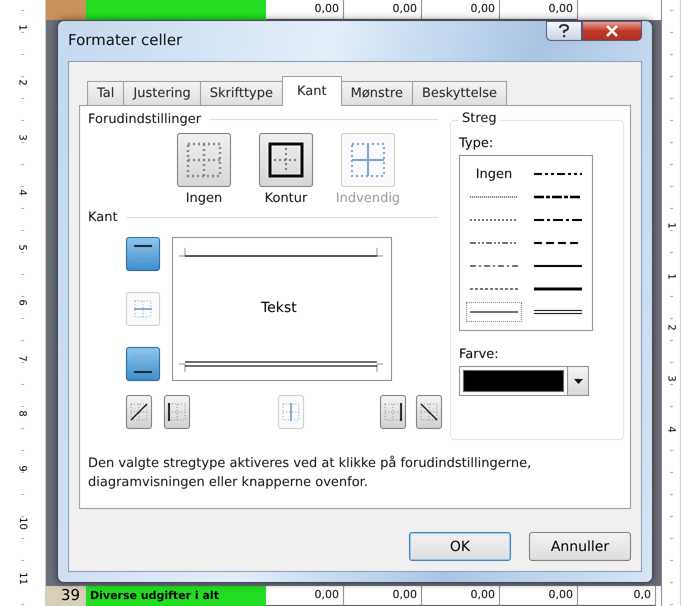  Describe the element at coordinates (580, 546) in the screenshot. I see `cancel-button: Annuller` at that location.